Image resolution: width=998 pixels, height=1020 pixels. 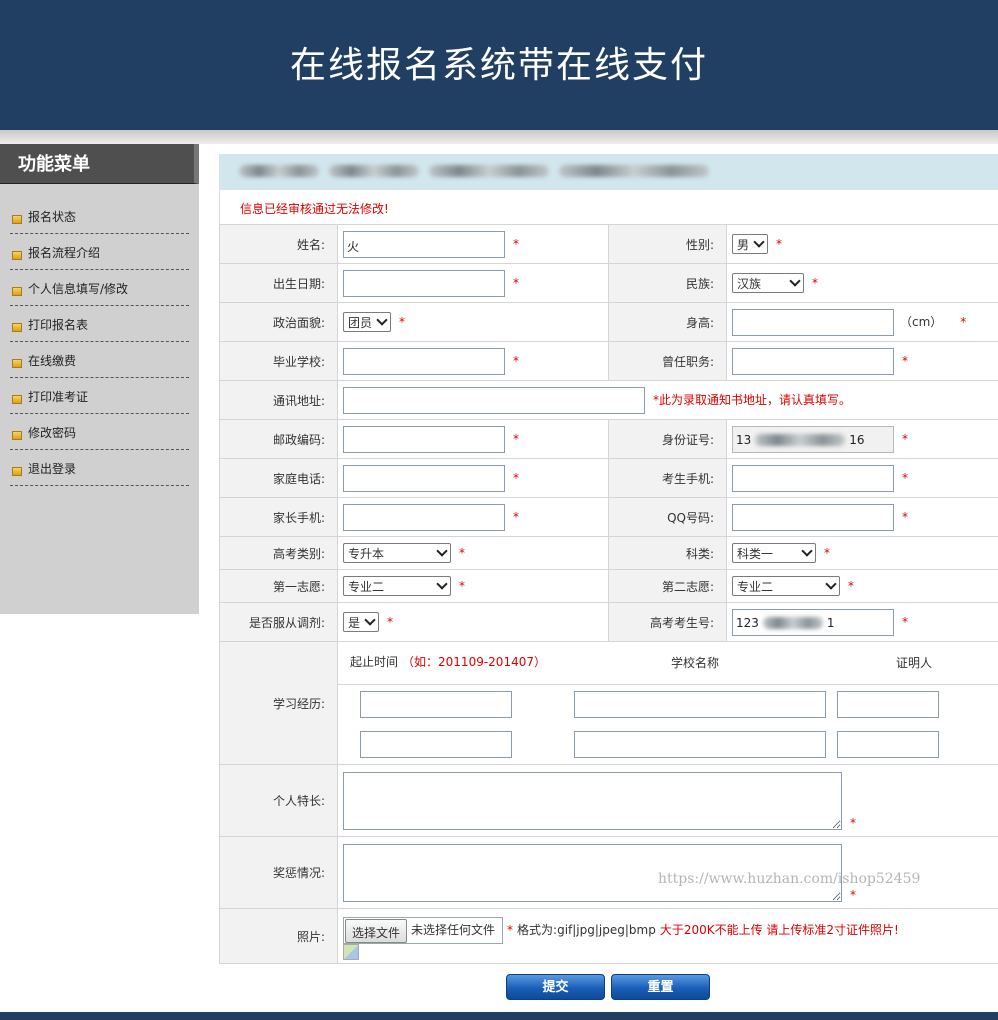 What do you see at coordinates (366, 553) in the screenshot?
I see `exam-category-value: 专升本` at bounding box center [366, 553].